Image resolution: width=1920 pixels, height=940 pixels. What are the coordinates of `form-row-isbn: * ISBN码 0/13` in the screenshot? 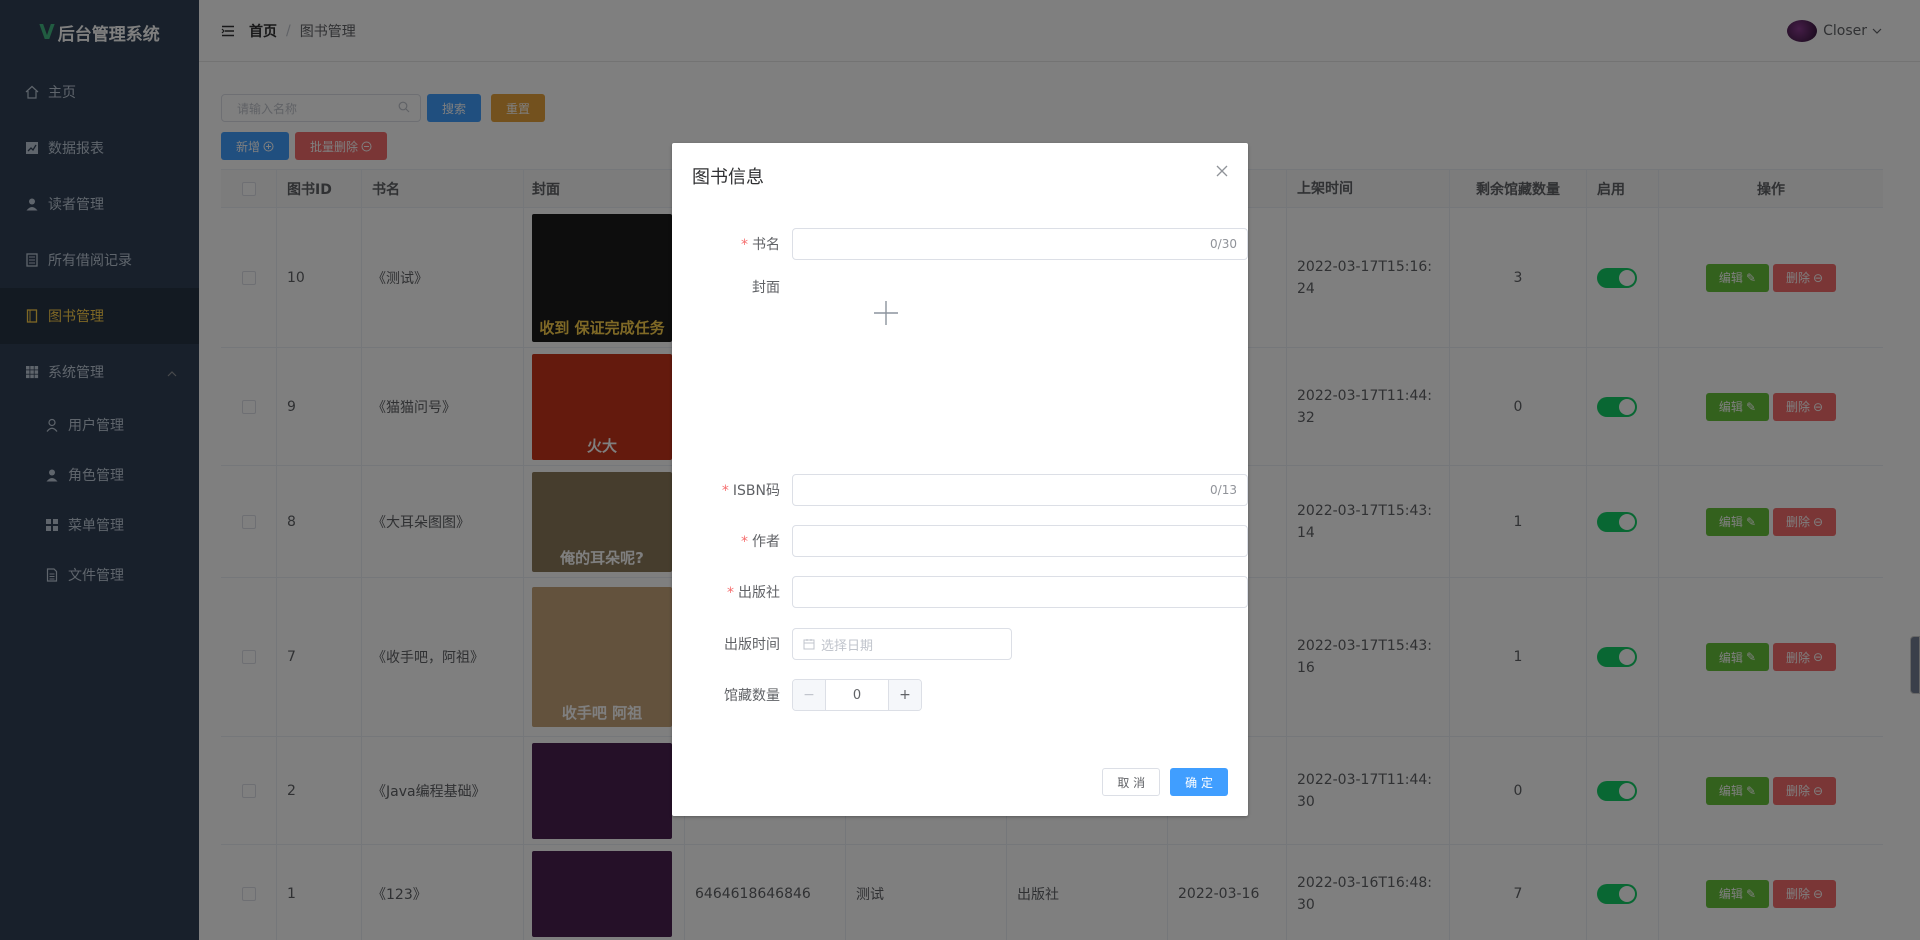 It's located at (970, 490).